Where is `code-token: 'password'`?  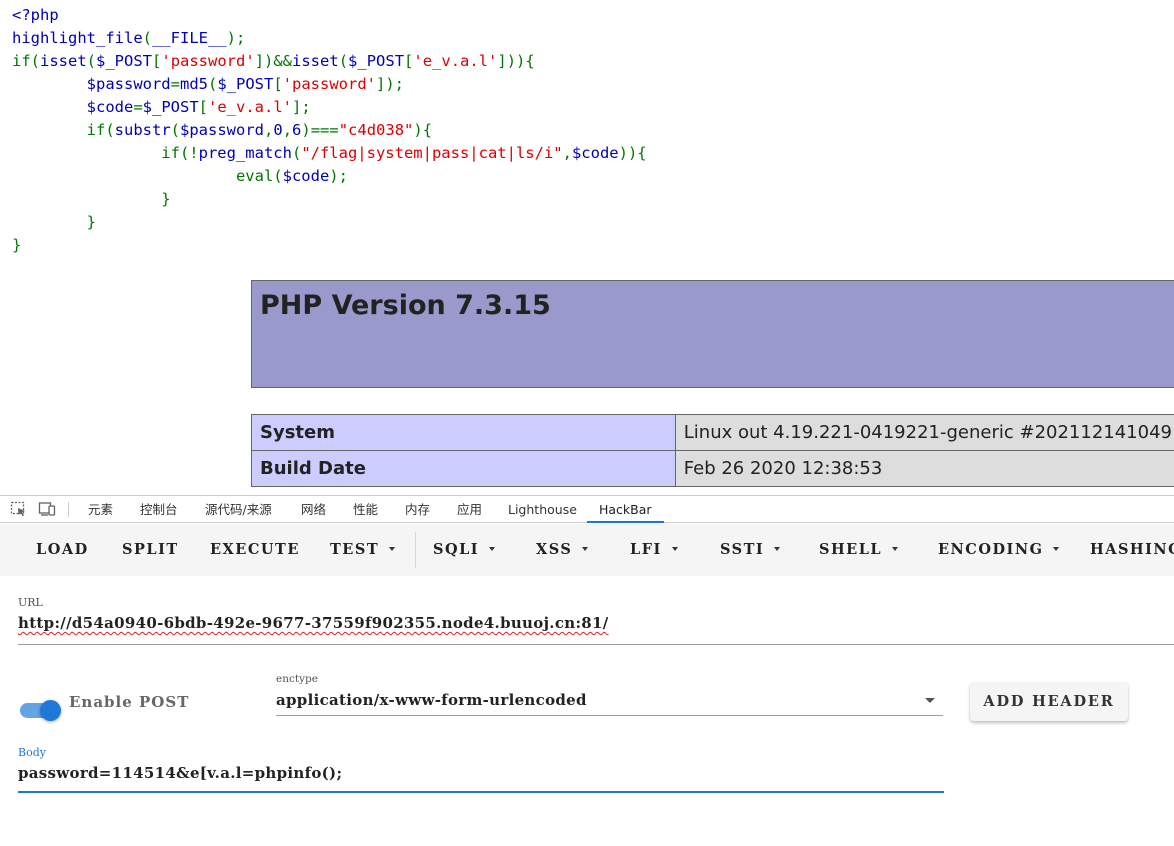
code-token: 'password' is located at coordinates (329, 84).